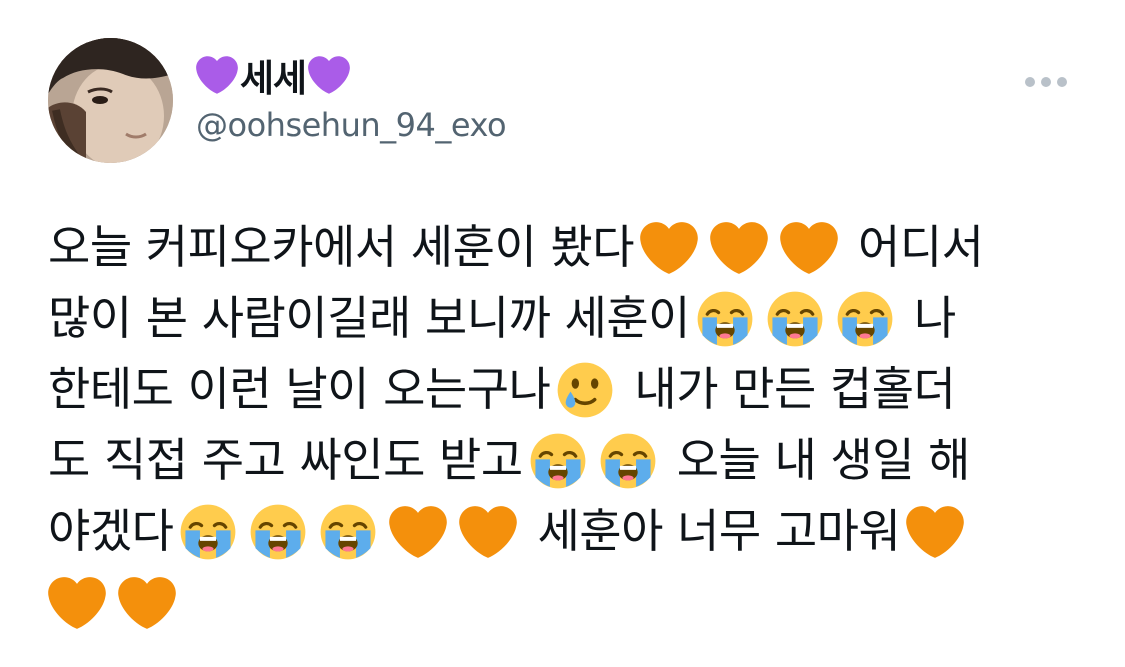 This screenshot has width=1125, height=667. I want to click on tweet-line: 많이 본 사람이길래 보니까 세훈이 나, so click(568, 318).